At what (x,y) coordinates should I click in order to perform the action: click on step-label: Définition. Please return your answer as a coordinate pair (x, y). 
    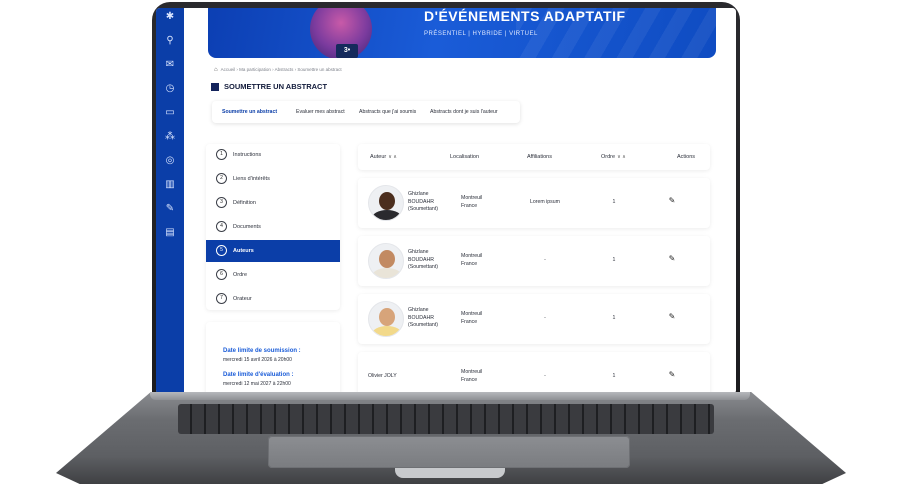
    Looking at the image, I should click on (244, 203).